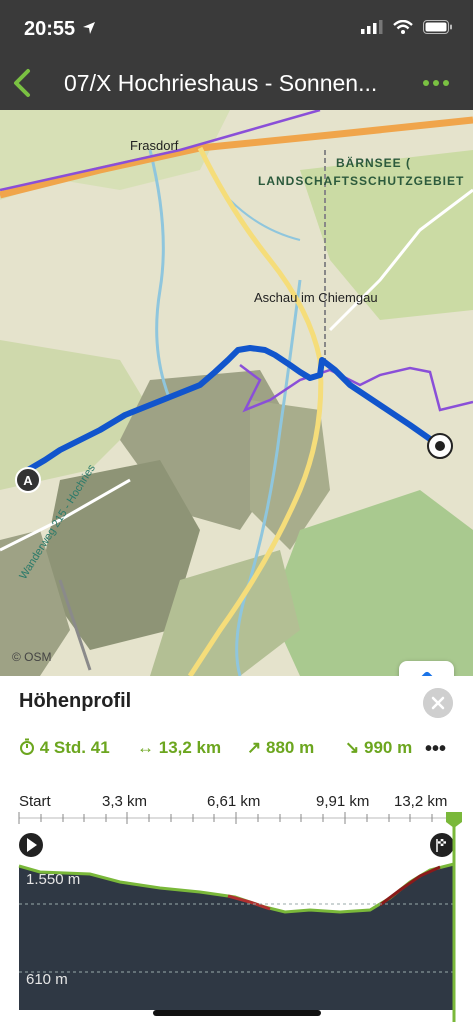 The height and width of the screenshot is (1024, 473). I want to click on distance-axis: Start 3,3 km 6,61 km 9,91 km 13,2 km, so click(239, 803).